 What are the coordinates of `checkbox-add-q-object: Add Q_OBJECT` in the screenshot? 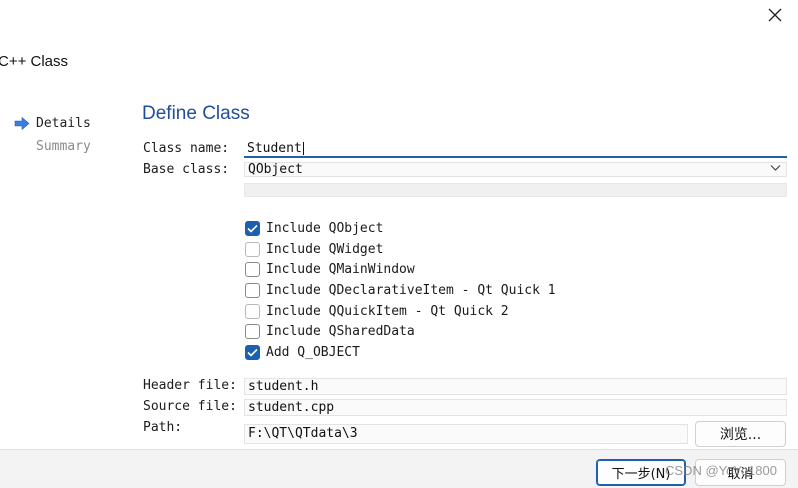 It's located at (302, 352).